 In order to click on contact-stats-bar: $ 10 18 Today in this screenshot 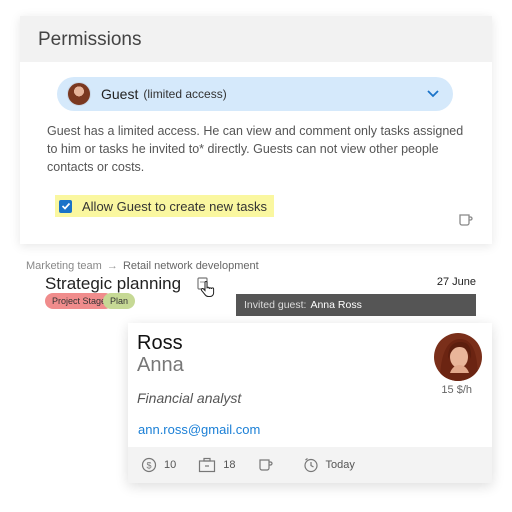, I will do `click(310, 465)`.